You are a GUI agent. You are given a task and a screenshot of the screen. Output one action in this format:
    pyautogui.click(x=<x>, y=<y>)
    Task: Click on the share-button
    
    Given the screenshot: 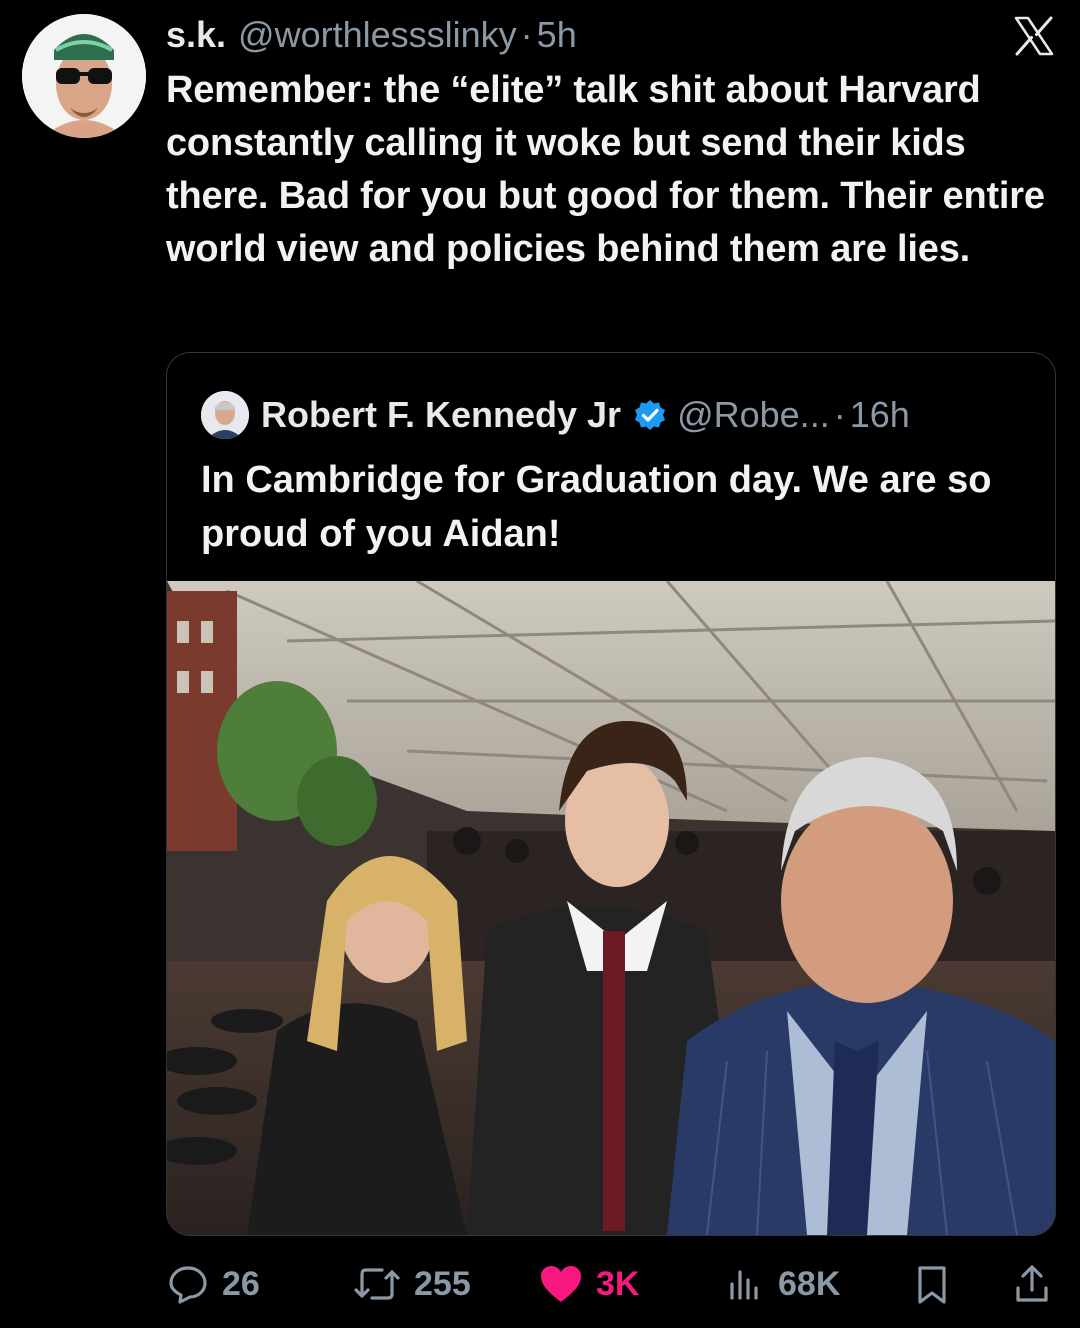 What is the action you would take?
    pyautogui.click(x=1038, y=1284)
    